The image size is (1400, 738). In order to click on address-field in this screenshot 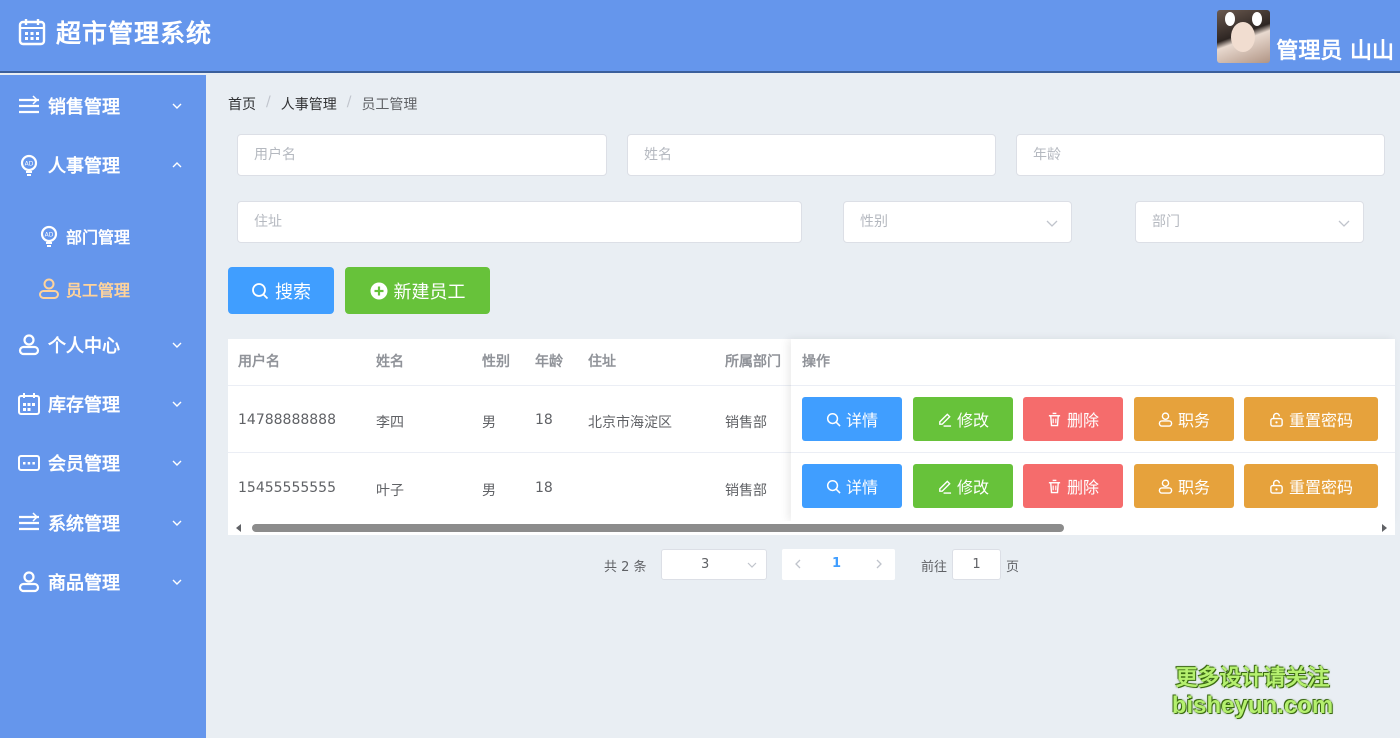, I will do `click(519, 222)`.